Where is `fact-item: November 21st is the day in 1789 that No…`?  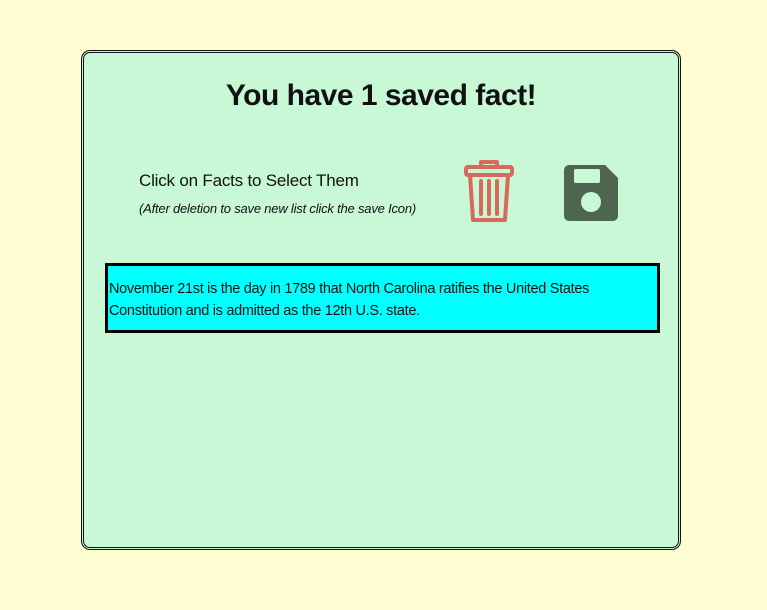
fact-item: November 21st is the day in 1789 that No… is located at coordinates (382, 298).